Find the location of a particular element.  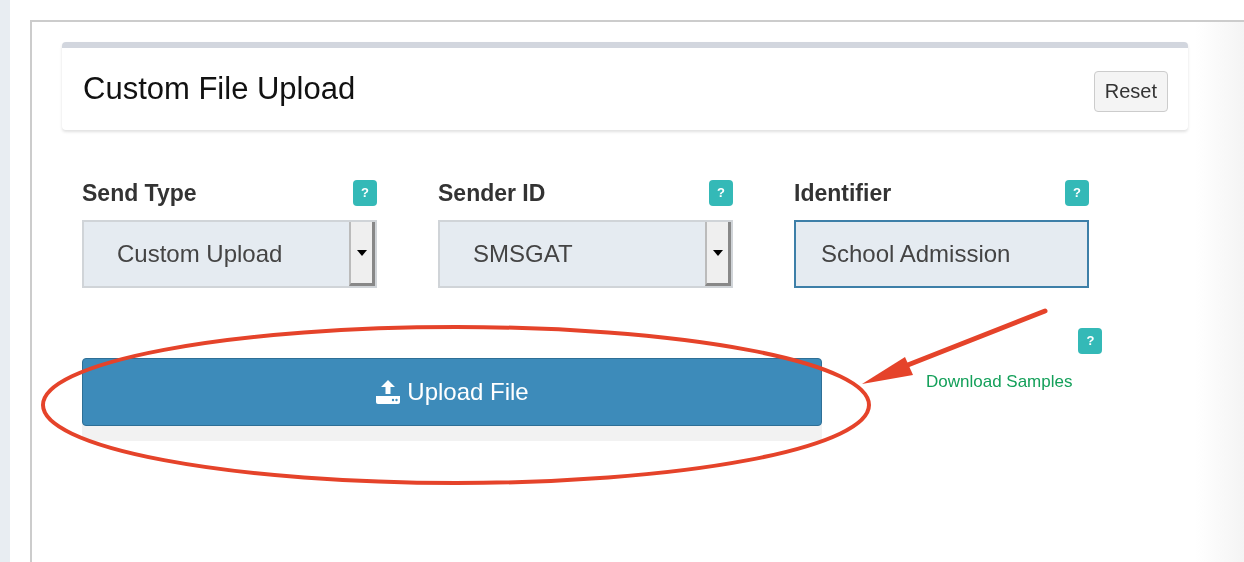

field-label: Send Type is located at coordinates (139, 193).